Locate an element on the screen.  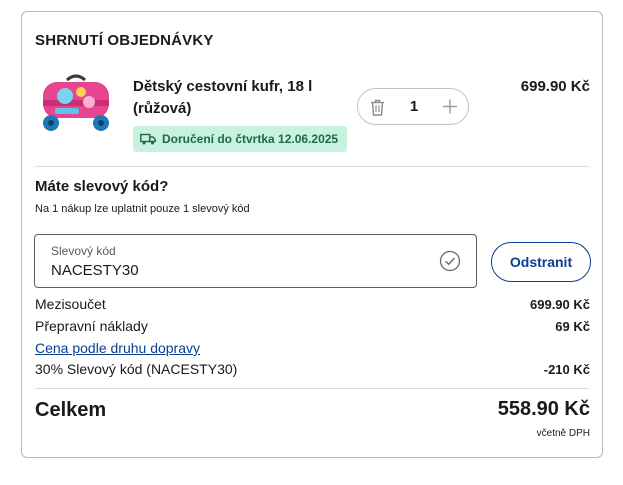
shipping-value: 69 Kč is located at coordinates (572, 326).